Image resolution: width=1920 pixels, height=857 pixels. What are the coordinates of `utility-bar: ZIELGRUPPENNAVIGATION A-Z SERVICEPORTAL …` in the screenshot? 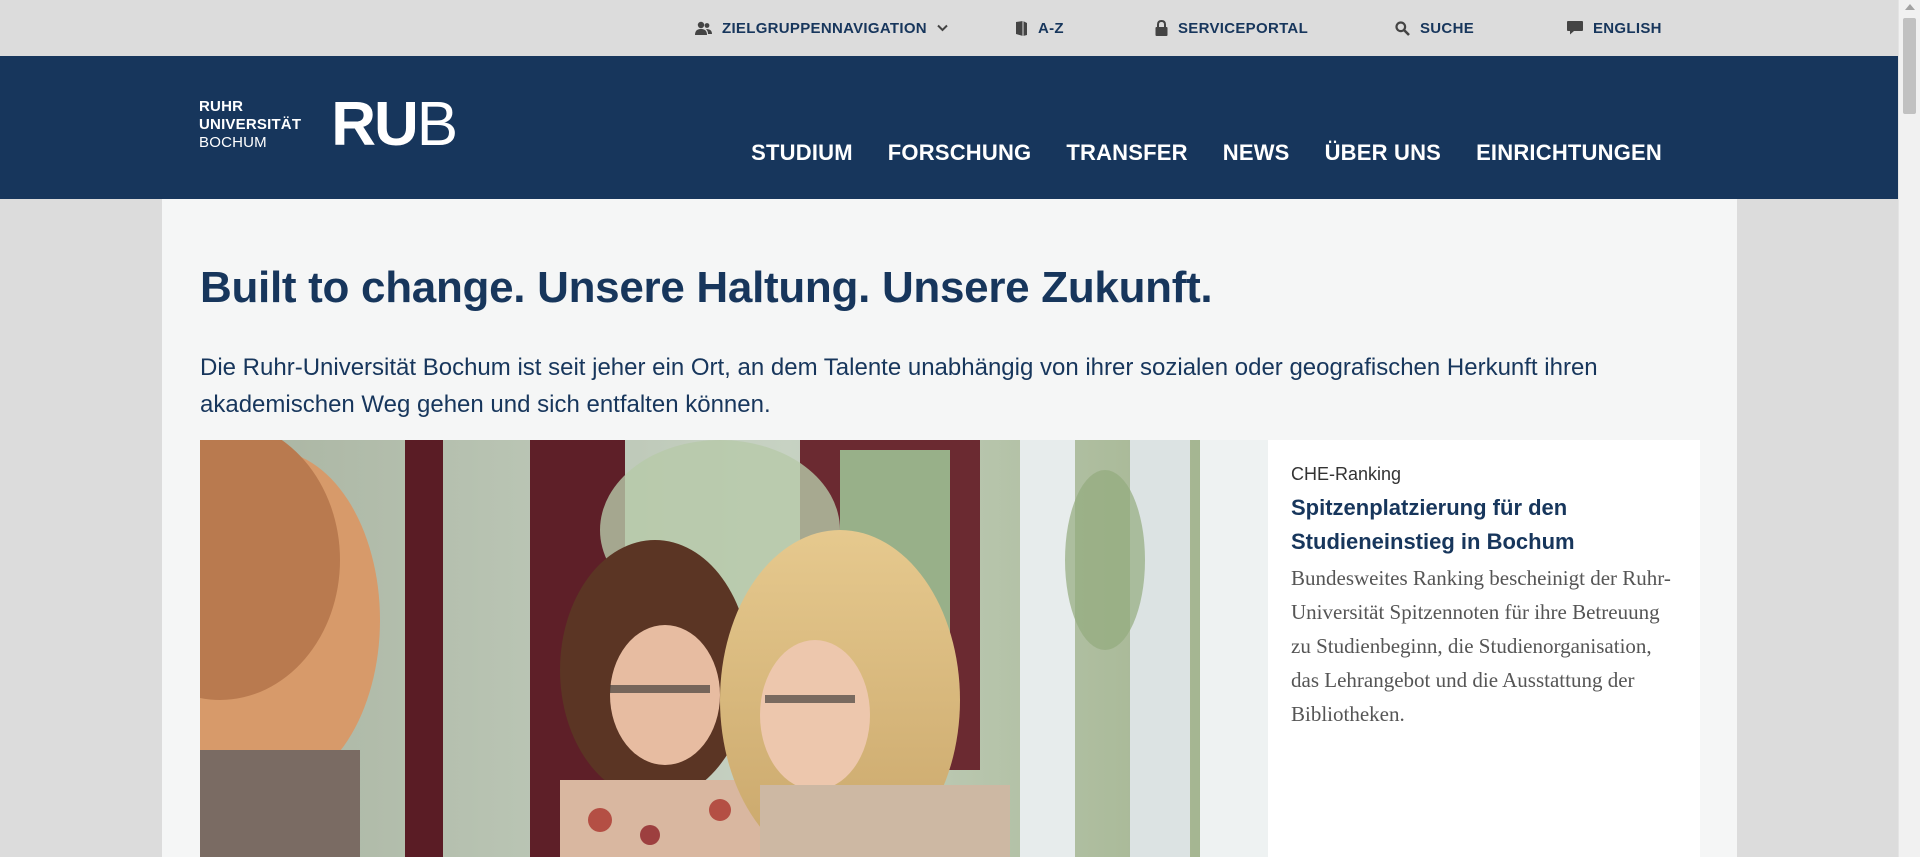 It's located at (949, 28).